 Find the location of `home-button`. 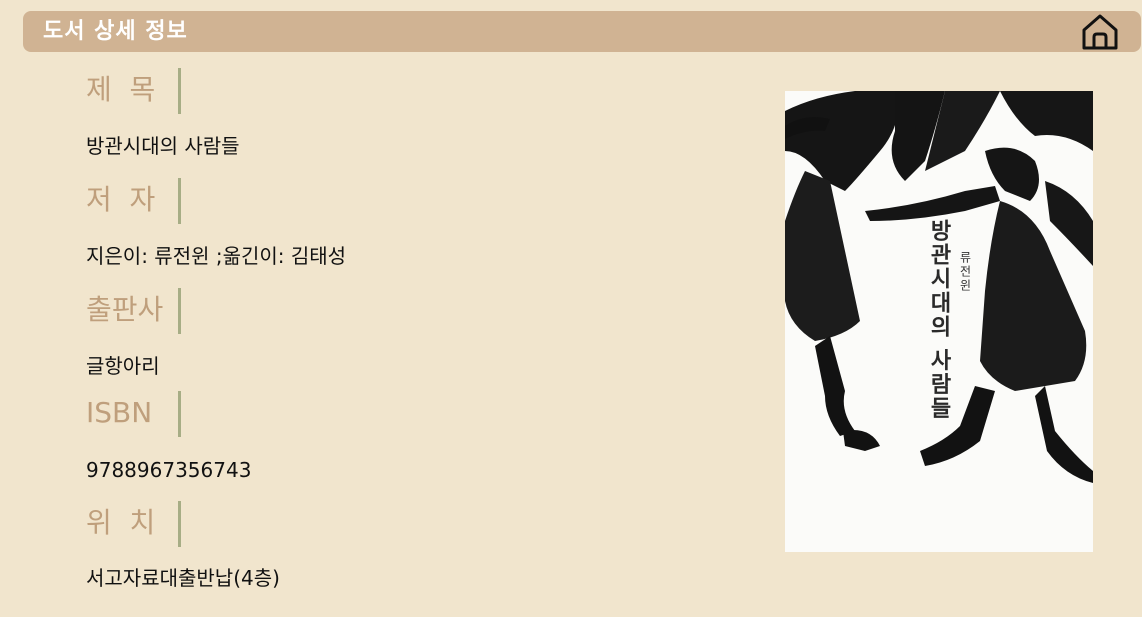

home-button is located at coordinates (1100, 32).